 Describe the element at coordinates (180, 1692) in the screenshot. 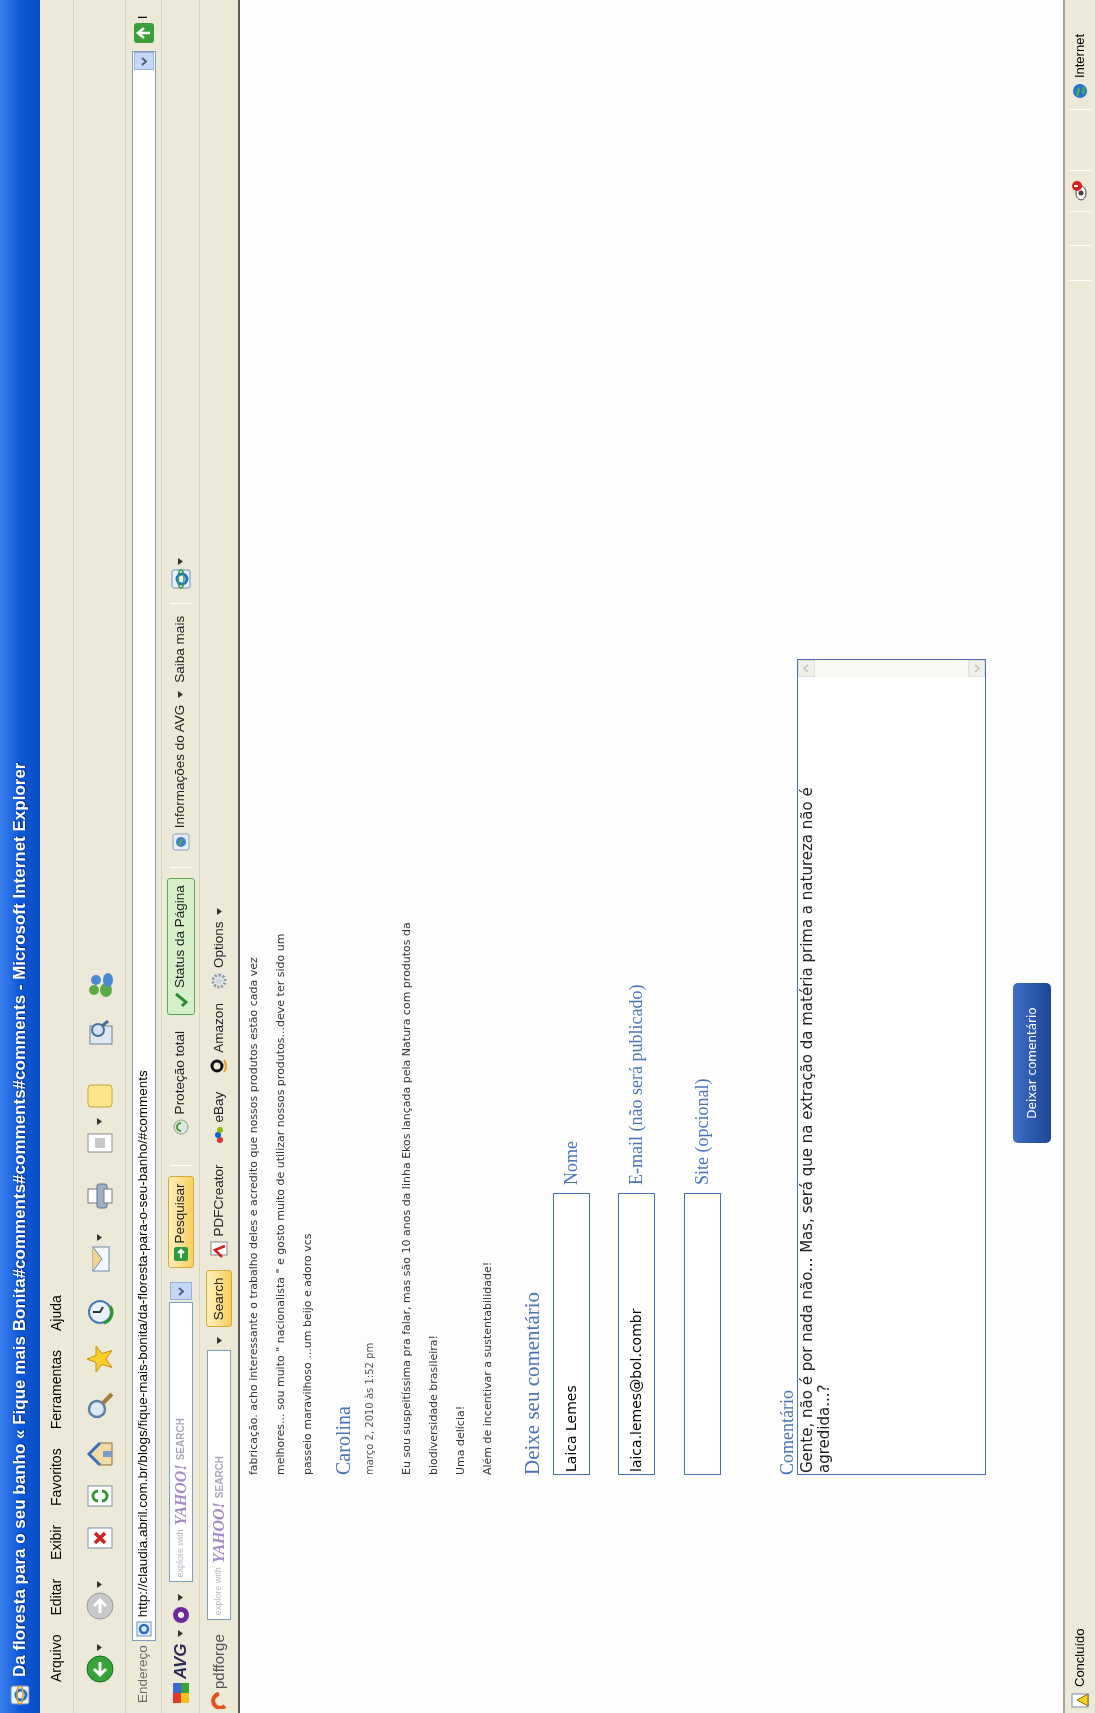

I see `grid-logo-icon` at that location.